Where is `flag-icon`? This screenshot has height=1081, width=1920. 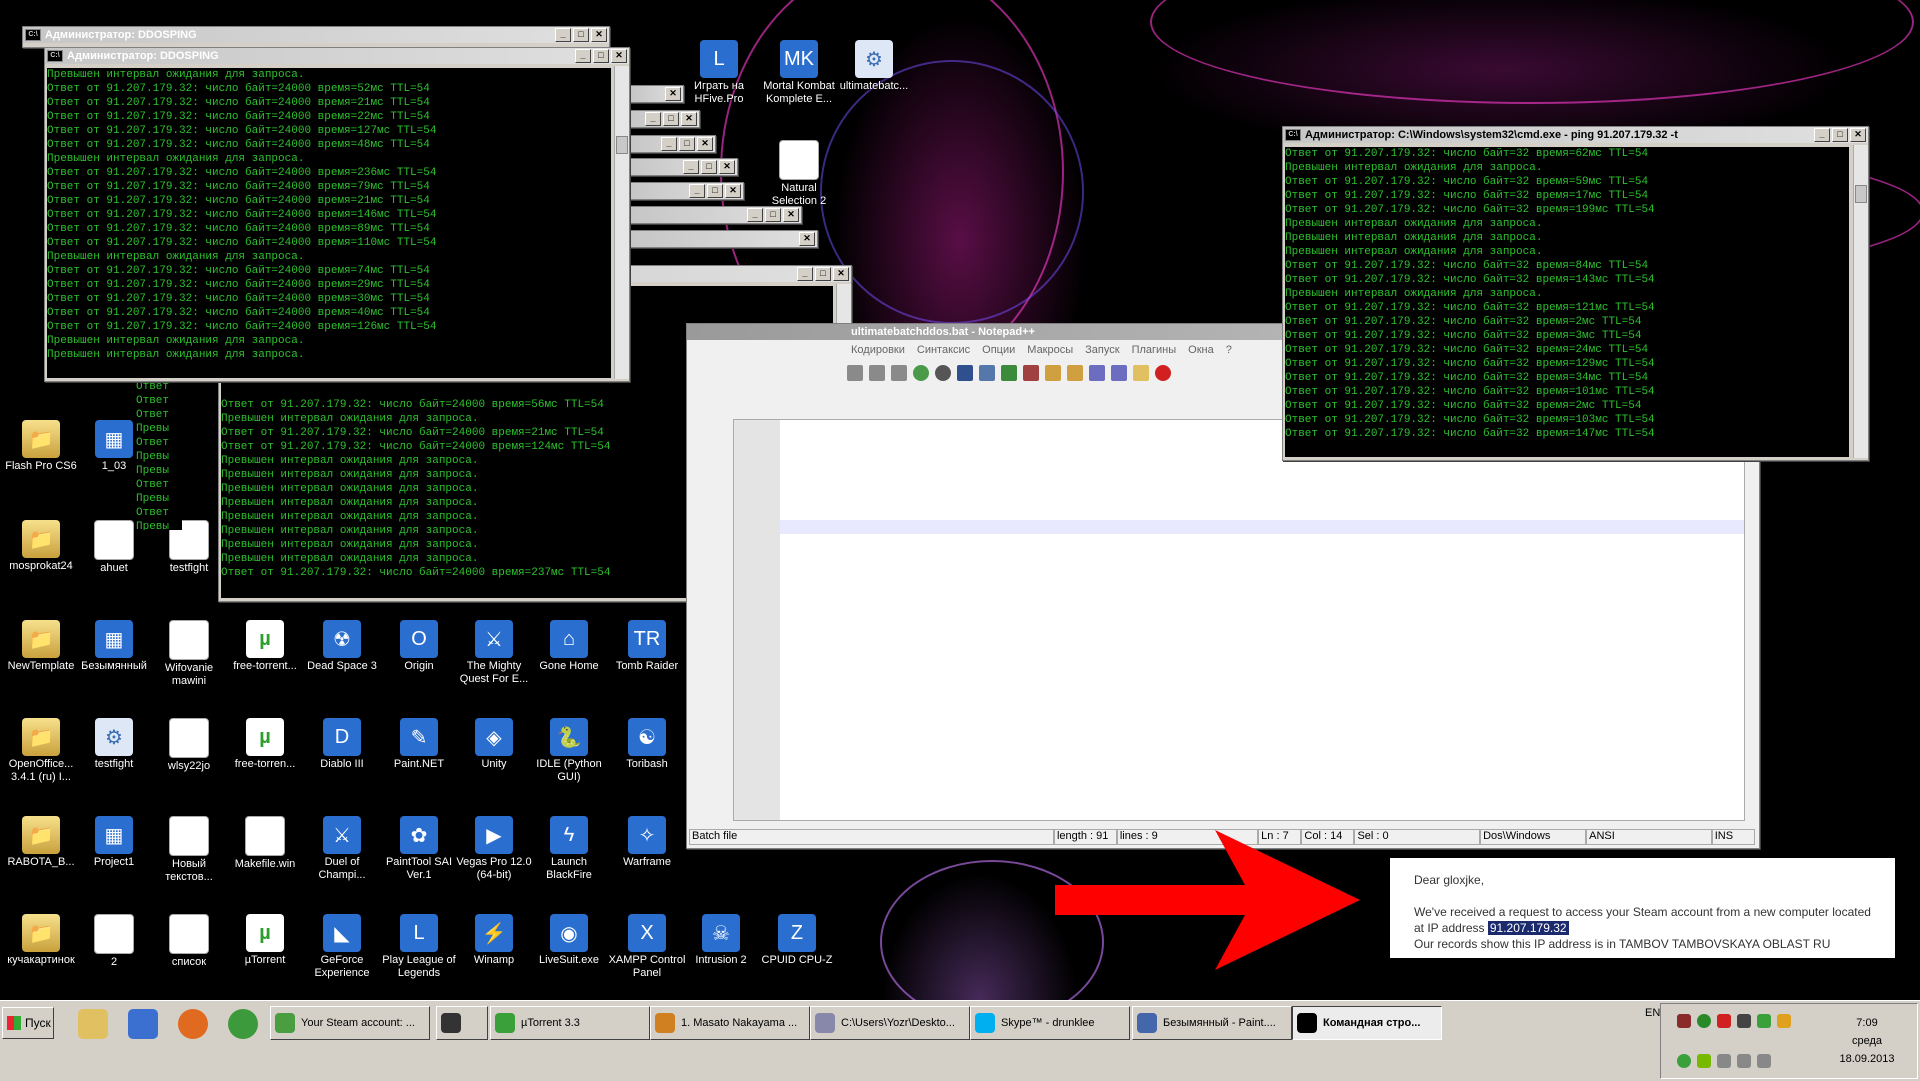
flag-icon is located at coordinates (1724, 1061).